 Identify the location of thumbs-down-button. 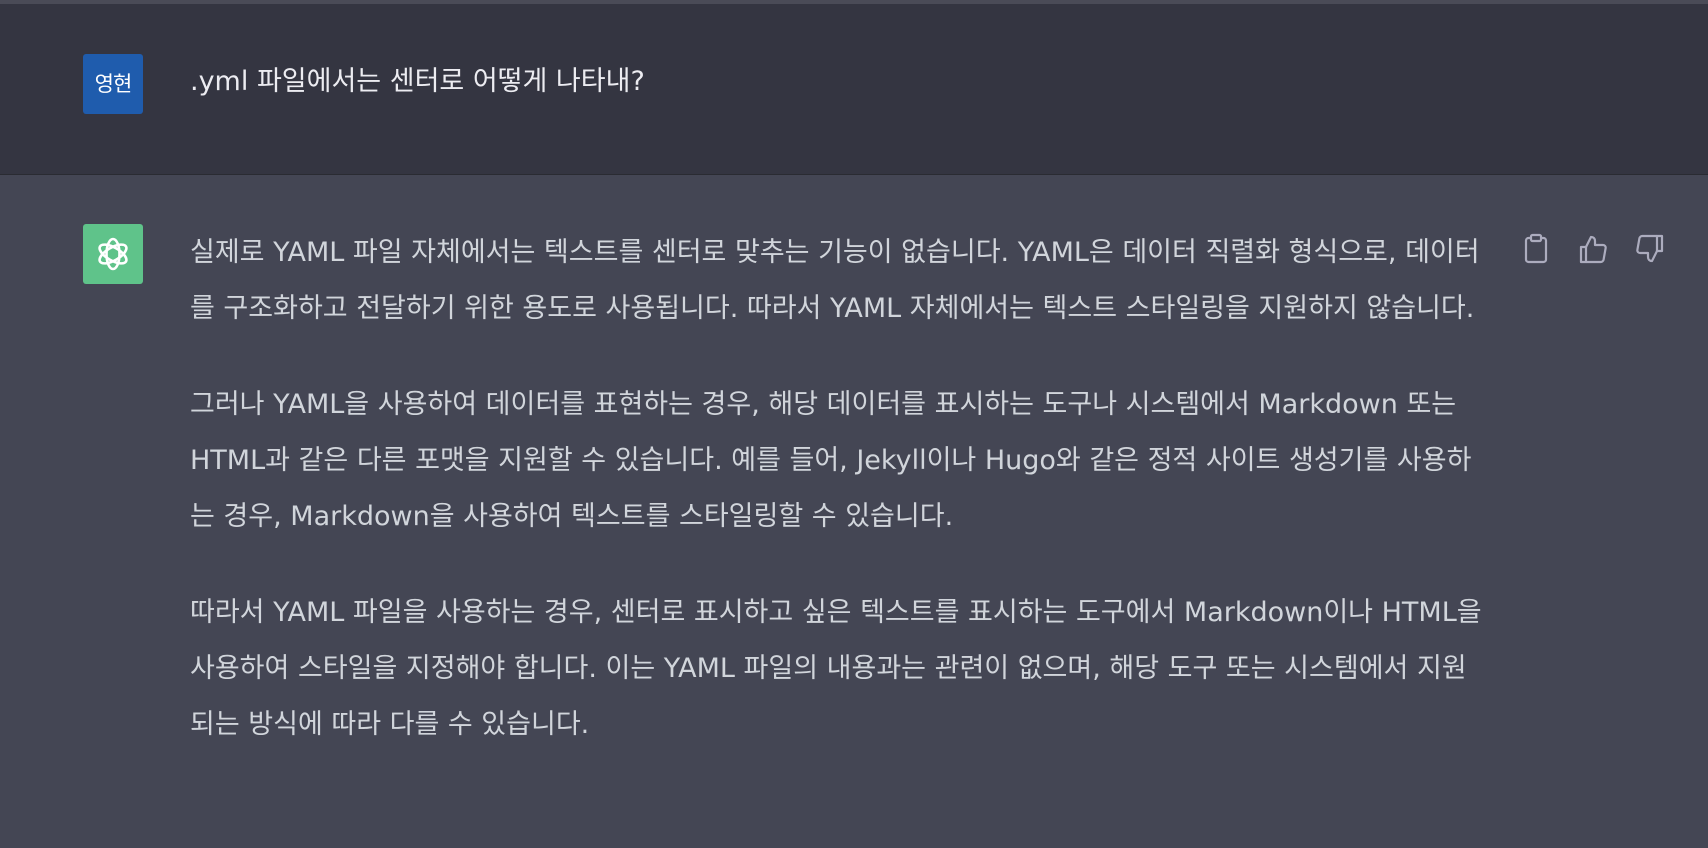
(1650, 249).